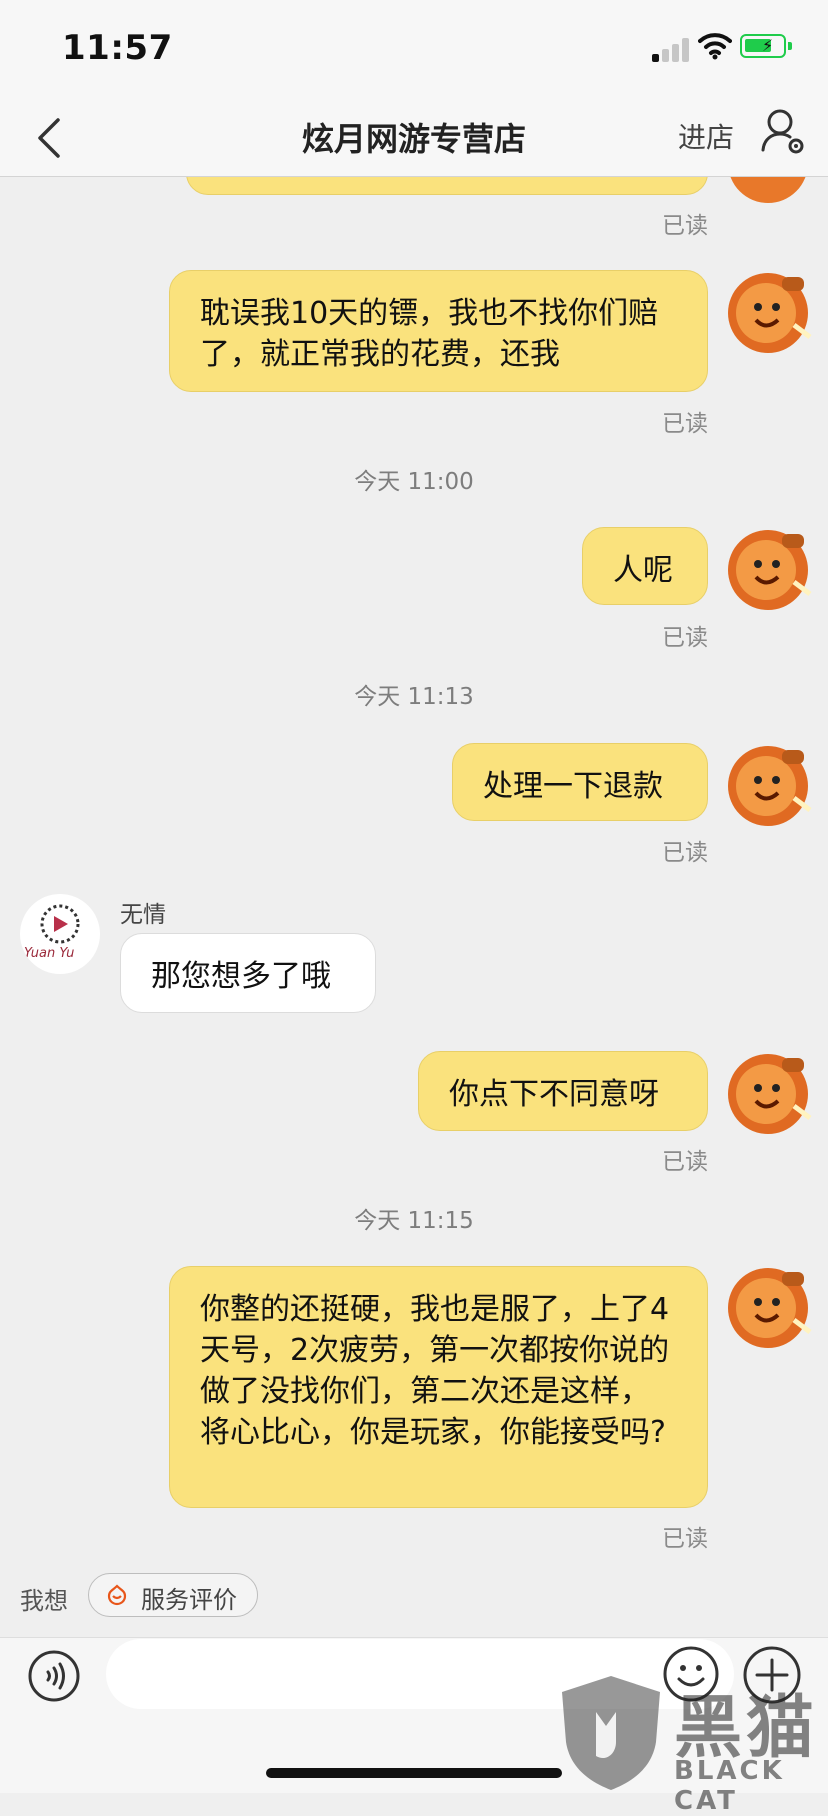  Describe the element at coordinates (715, 46) in the screenshot. I see `wifi-icon` at that location.